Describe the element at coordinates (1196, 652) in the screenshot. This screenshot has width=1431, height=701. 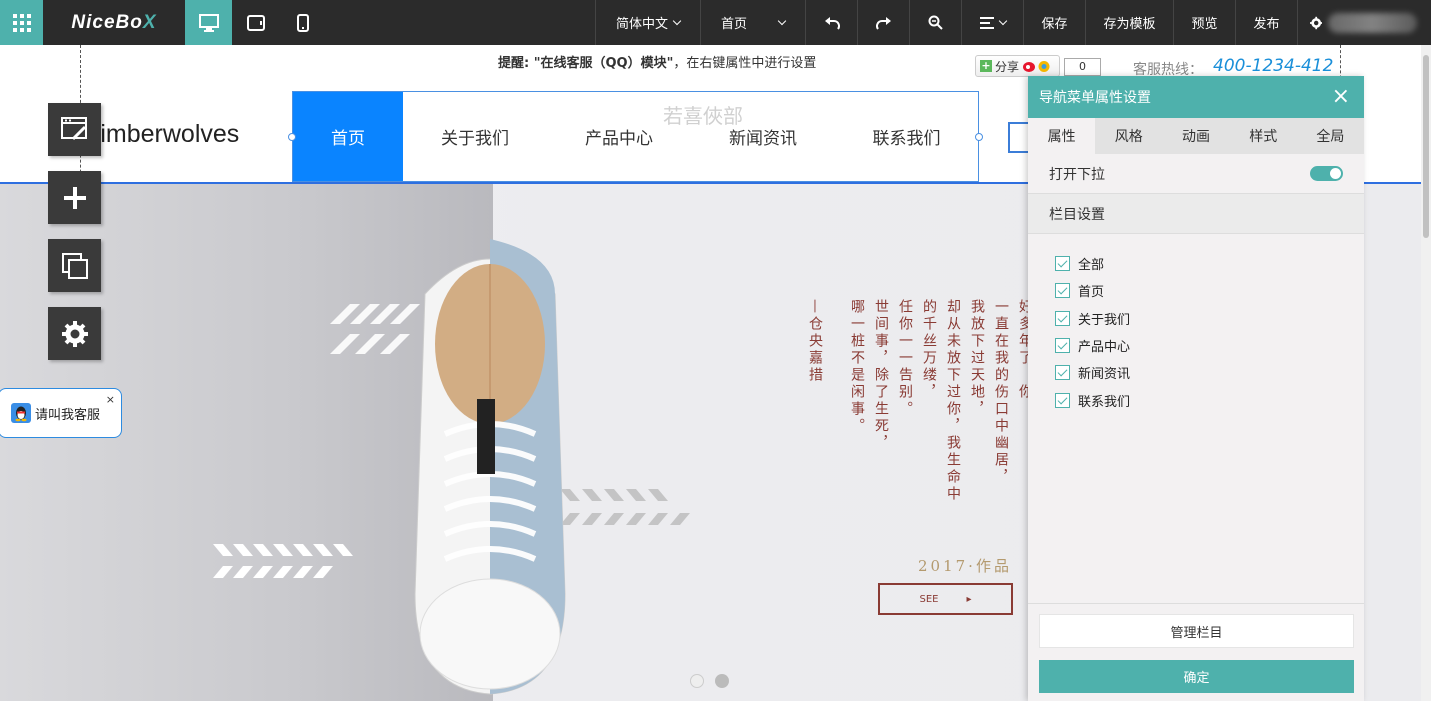
I see `panel-footer: 管理栏目 确定` at that location.